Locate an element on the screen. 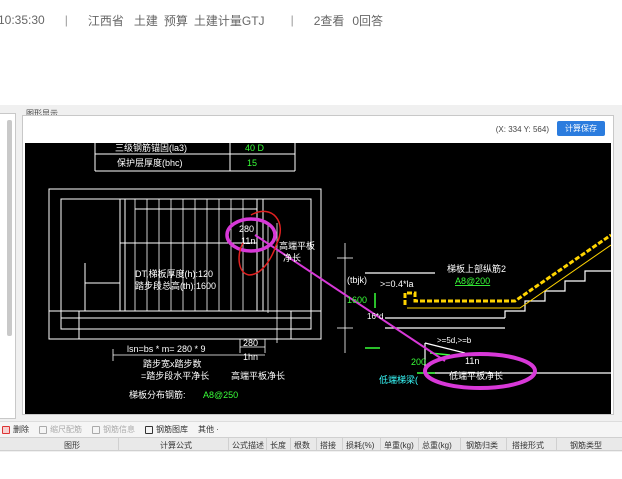 This screenshot has height=479, width=622. label-low-platform: 低端平板净长 is located at coordinates (476, 375).